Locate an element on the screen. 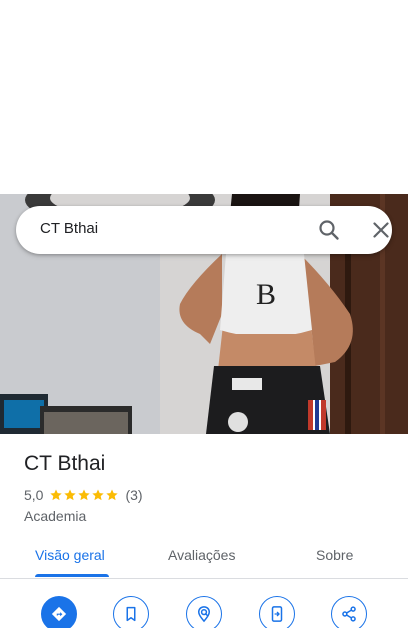  share-icon is located at coordinates (349, 614).